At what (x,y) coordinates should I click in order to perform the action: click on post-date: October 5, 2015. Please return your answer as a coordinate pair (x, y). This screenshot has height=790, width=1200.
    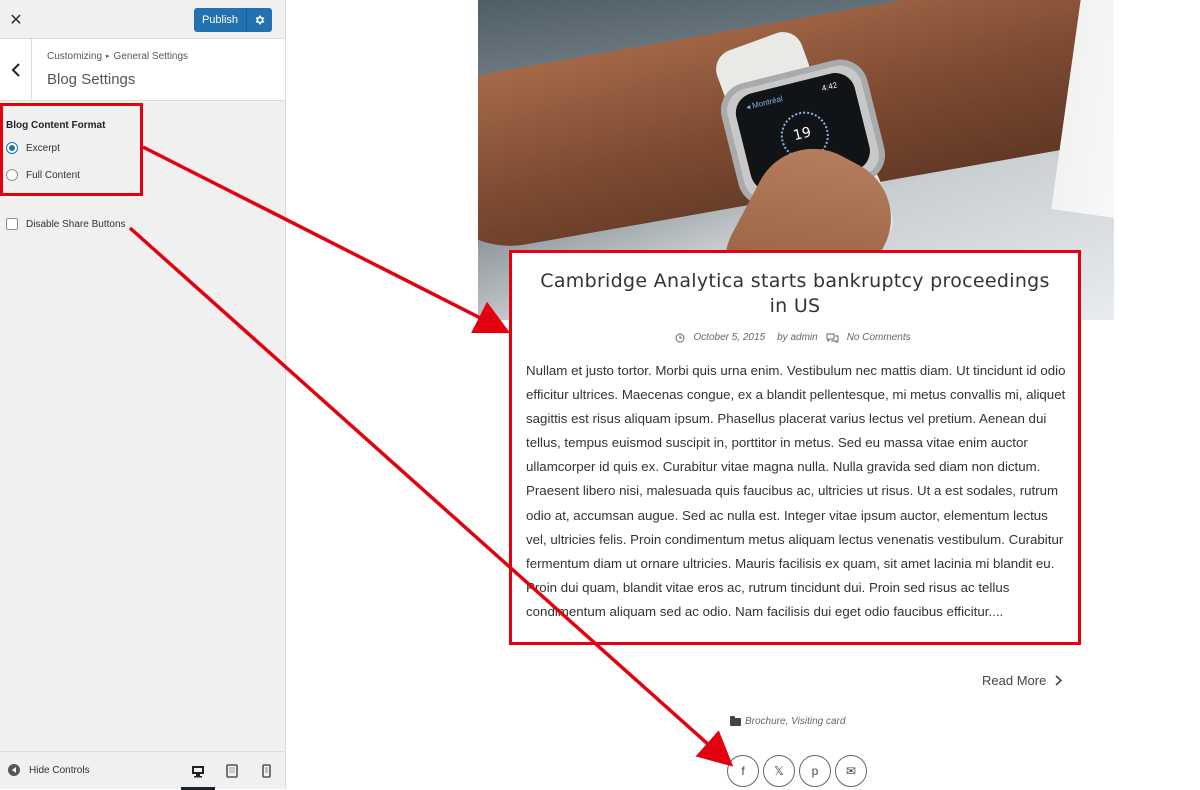
    Looking at the image, I should click on (722, 337).